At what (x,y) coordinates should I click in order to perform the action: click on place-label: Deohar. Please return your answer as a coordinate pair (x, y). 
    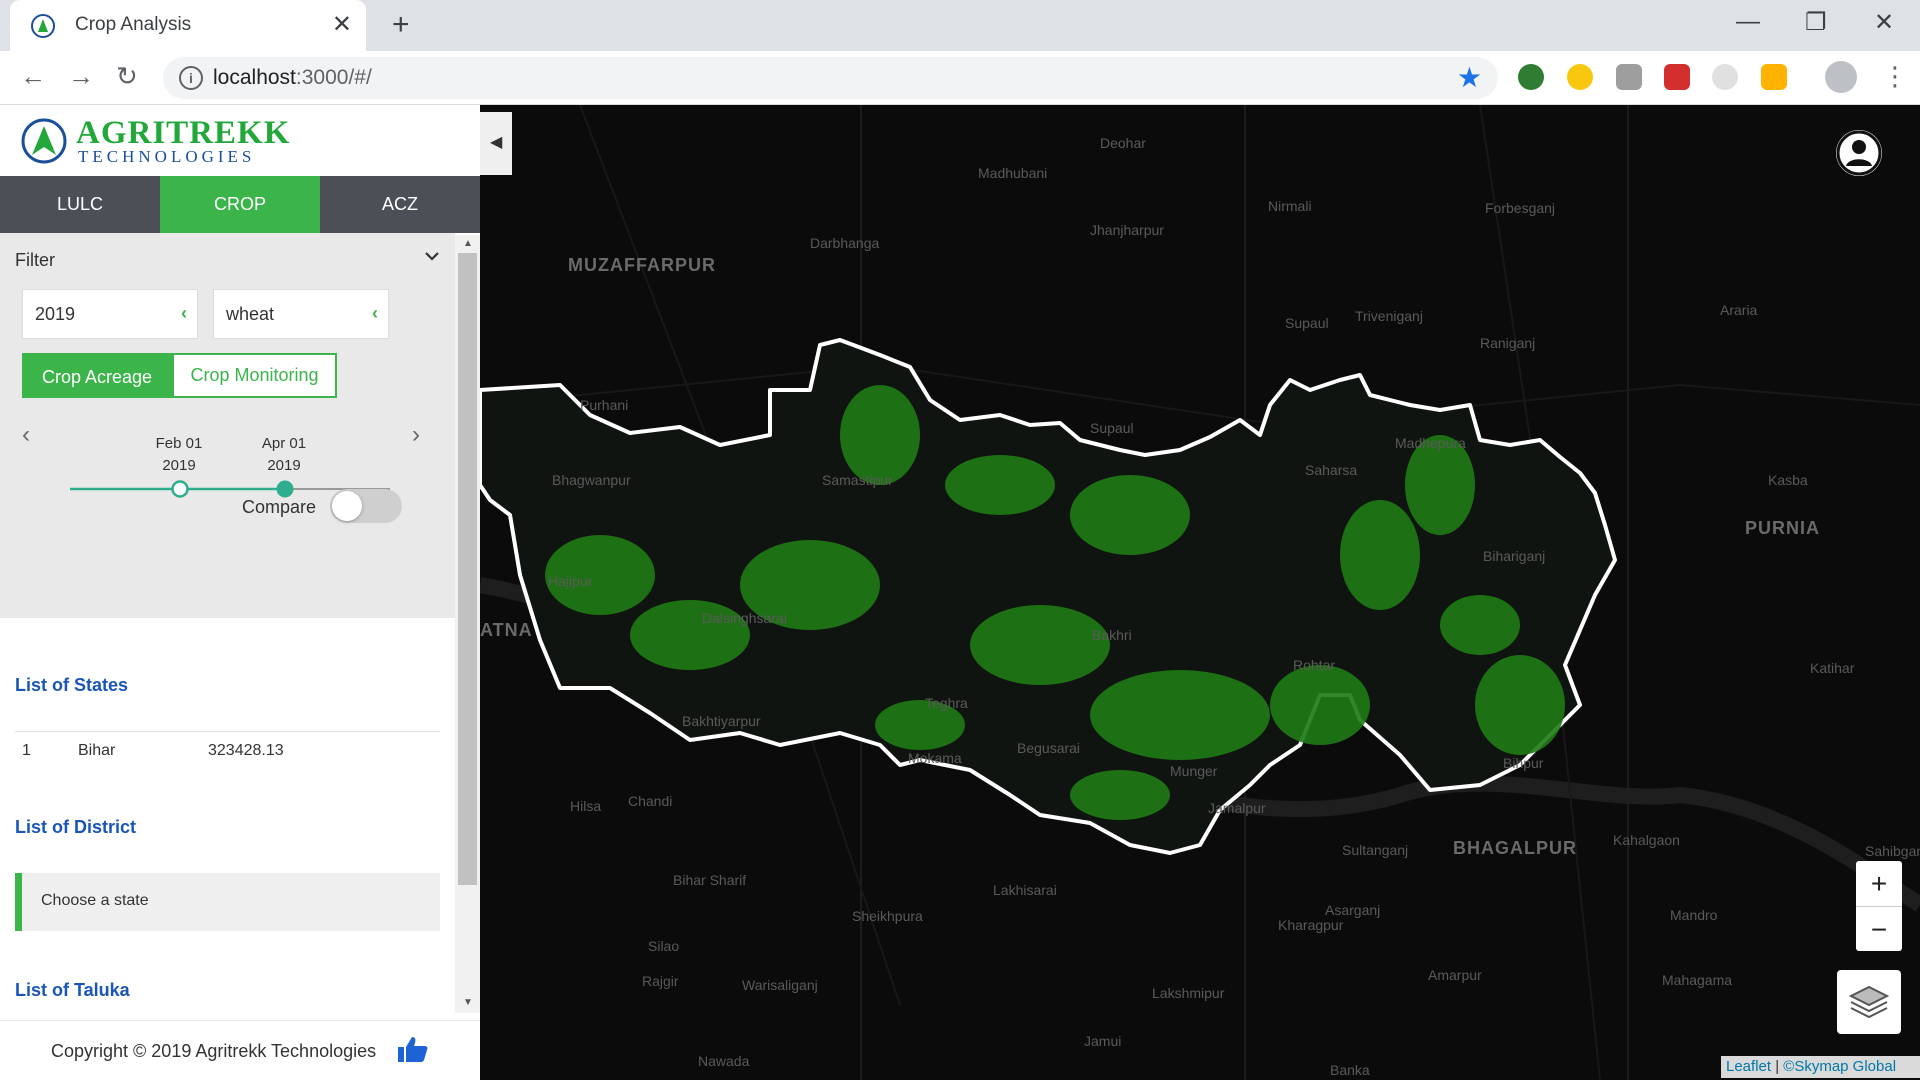
    Looking at the image, I should click on (1123, 143).